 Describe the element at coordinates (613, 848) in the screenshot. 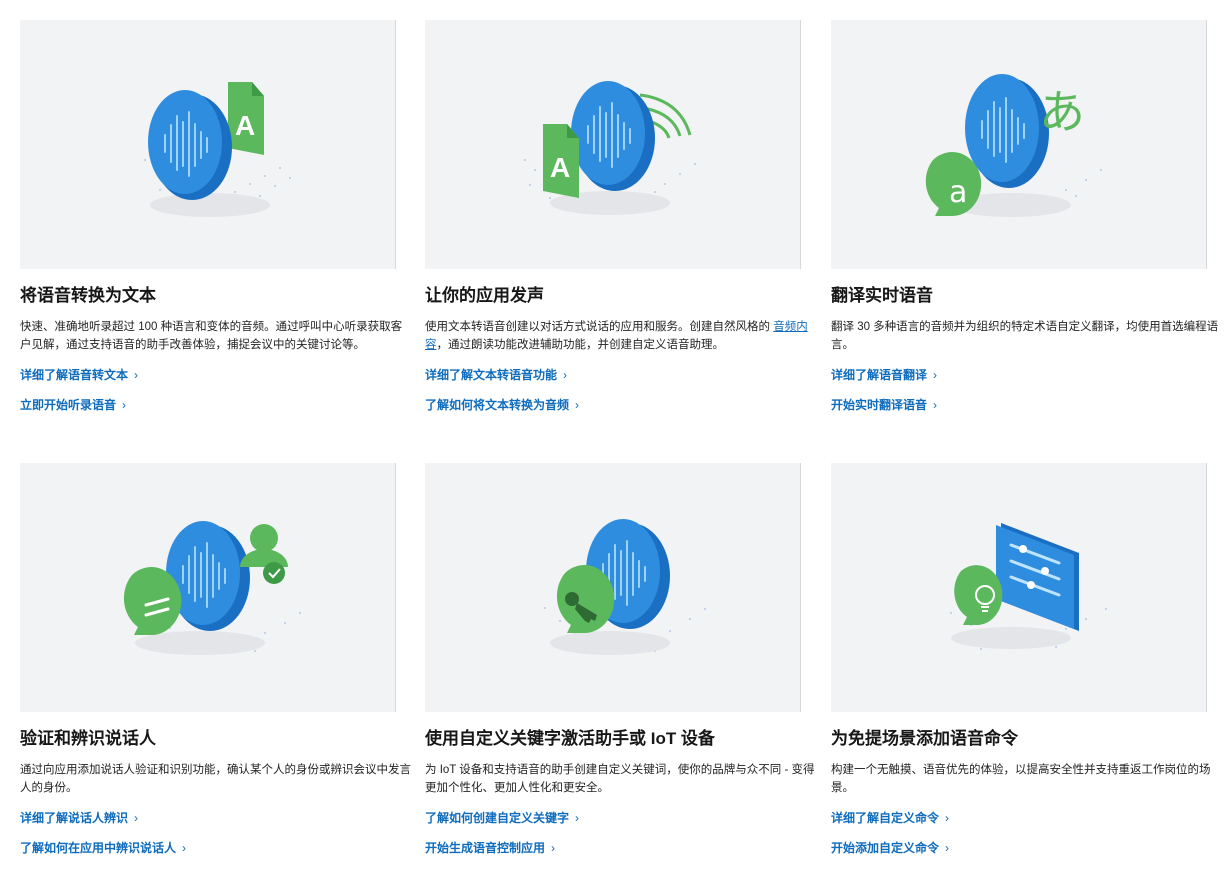

I see `build-voice-app-link: 开始生成语音控制应用 ›` at that location.